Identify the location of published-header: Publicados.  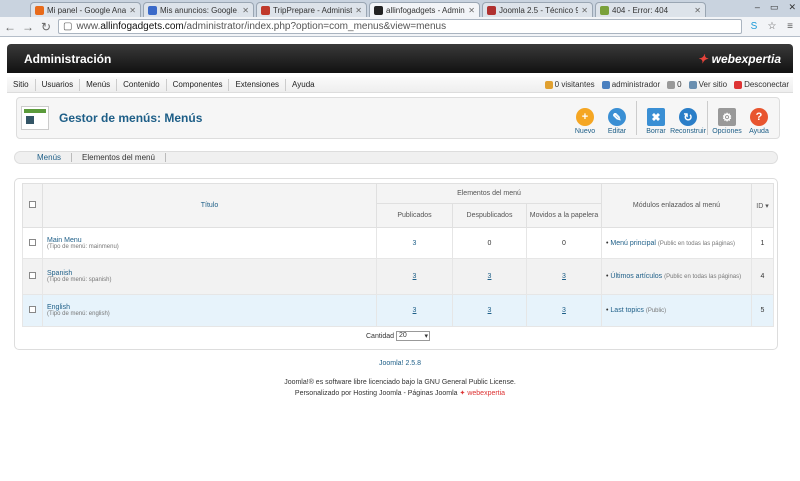
(414, 215).